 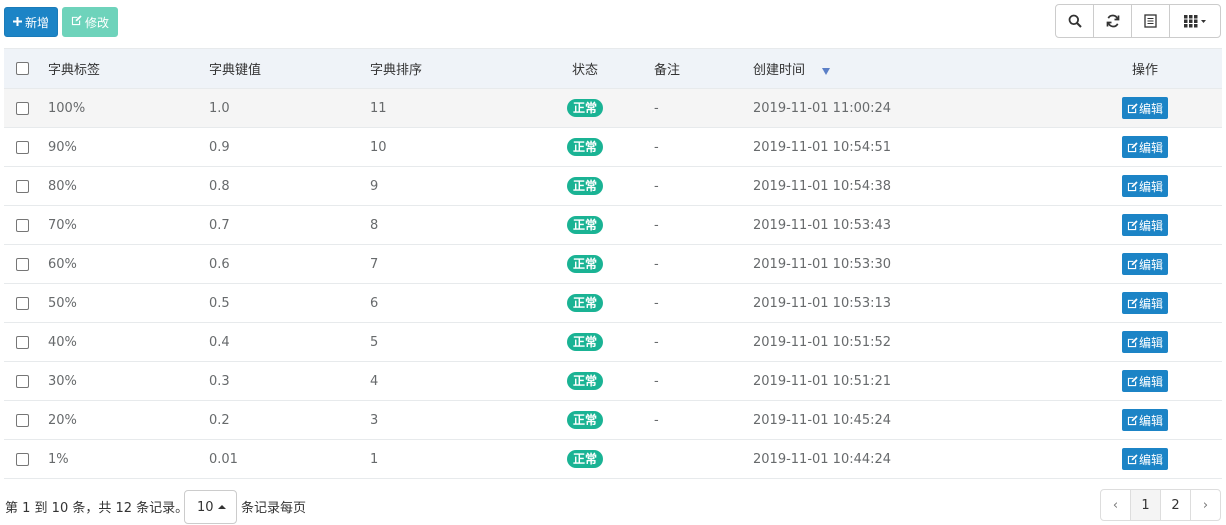 What do you see at coordinates (17, 22) in the screenshot?
I see `plus-icon` at bounding box center [17, 22].